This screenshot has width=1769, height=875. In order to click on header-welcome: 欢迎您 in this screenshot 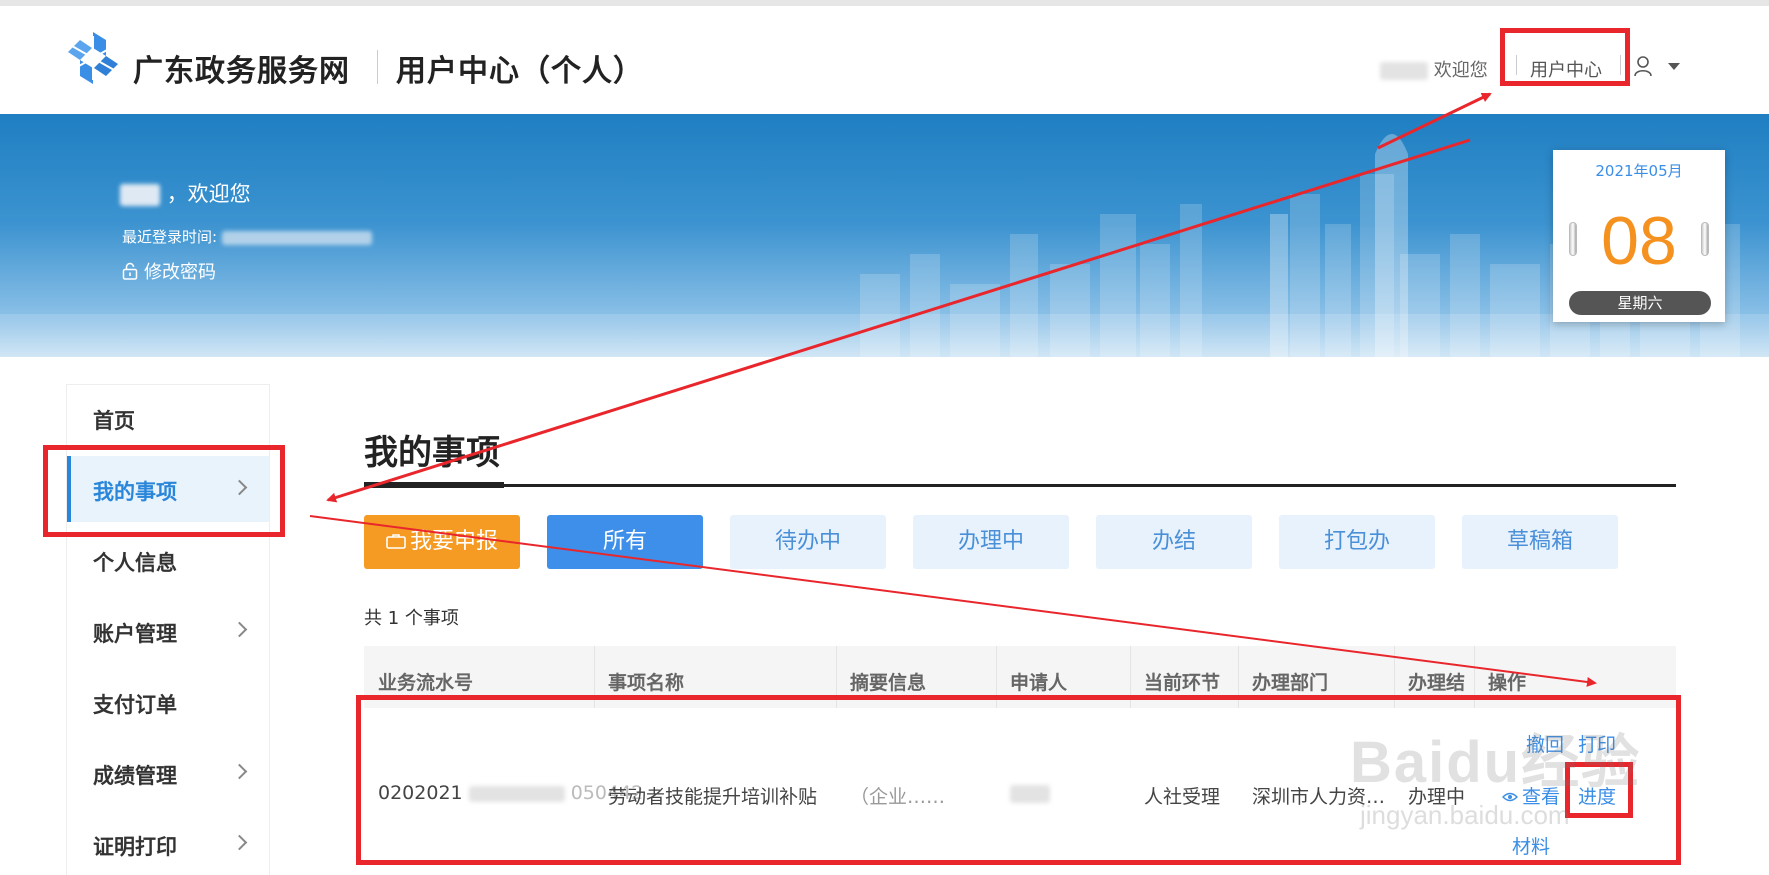, I will do `click(1434, 69)`.